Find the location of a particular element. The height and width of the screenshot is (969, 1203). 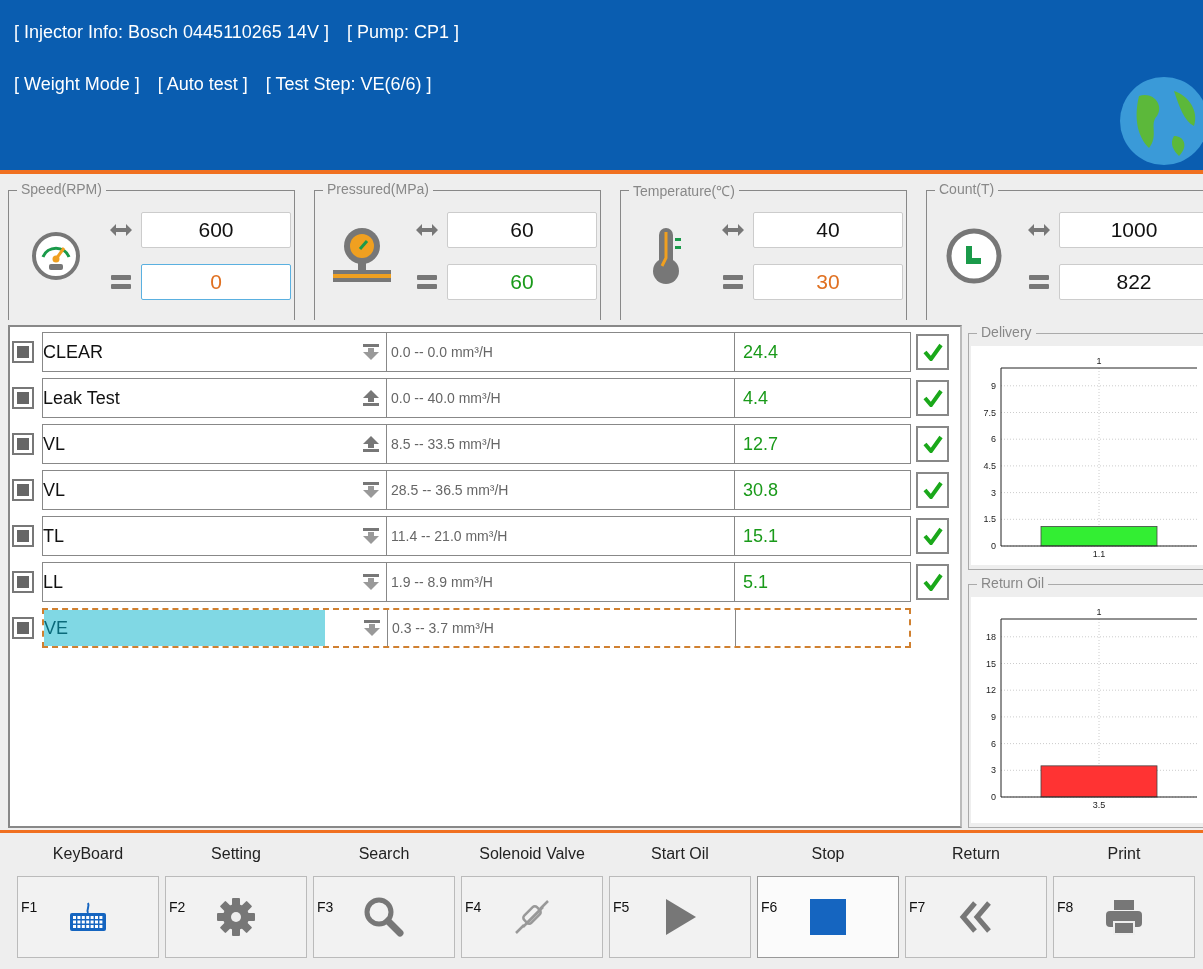

step-name: Leak Test is located at coordinates (82, 398).